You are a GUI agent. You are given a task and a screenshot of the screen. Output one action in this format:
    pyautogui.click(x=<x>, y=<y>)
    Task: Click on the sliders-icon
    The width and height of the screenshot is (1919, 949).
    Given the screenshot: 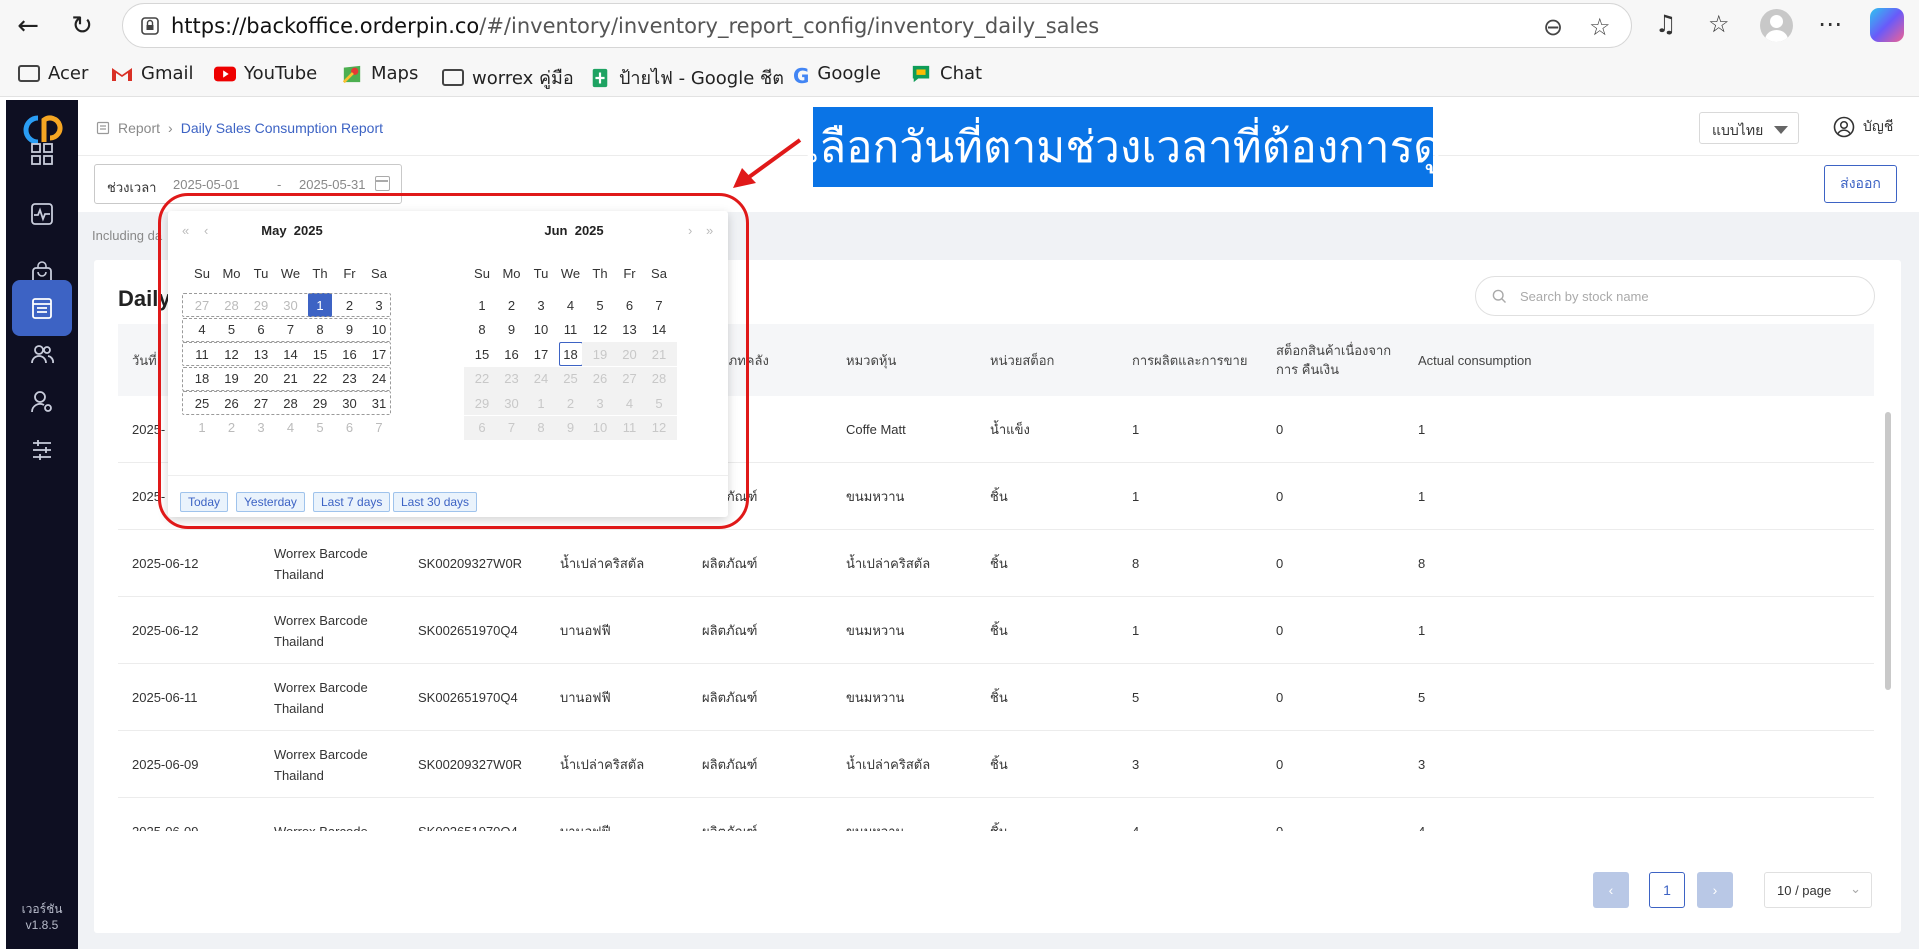 What is the action you would take?
    pyautogui.click(x=42, y=450)
    